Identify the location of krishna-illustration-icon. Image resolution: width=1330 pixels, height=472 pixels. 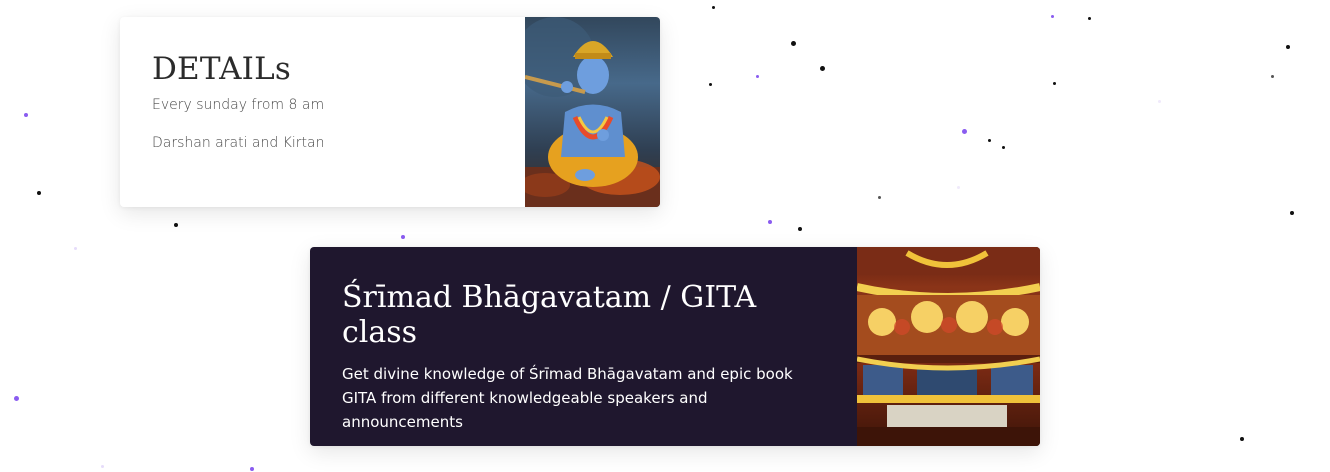
(592, 112).